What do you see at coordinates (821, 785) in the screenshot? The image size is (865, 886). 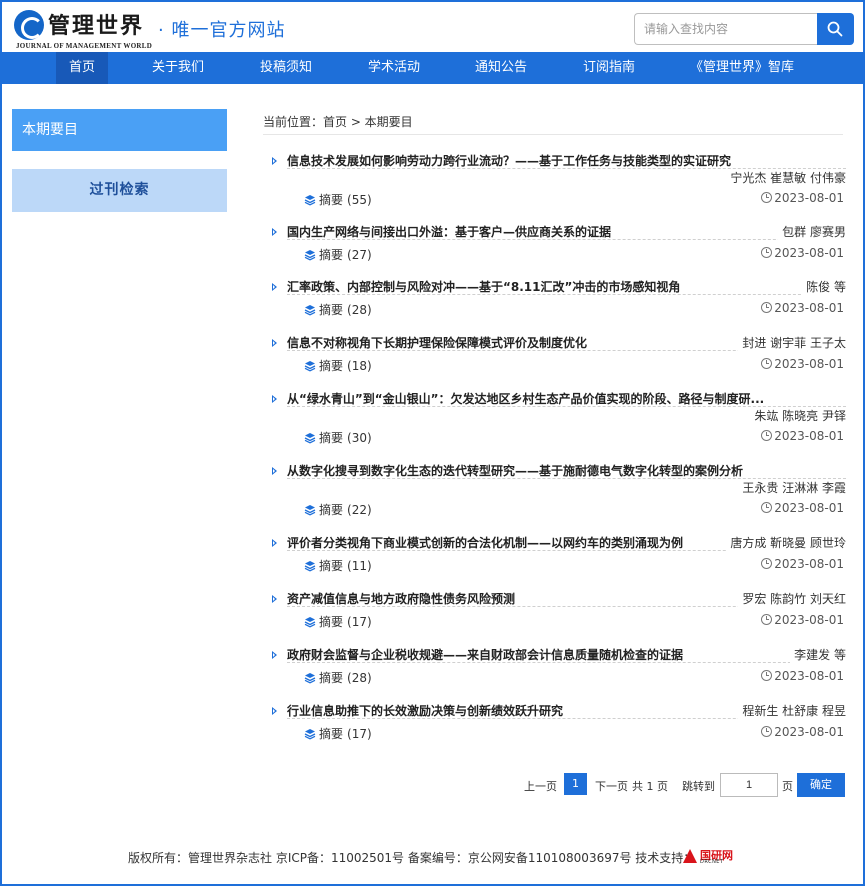 I see `confirm-button: 确定` at bounding box center [821, 785].